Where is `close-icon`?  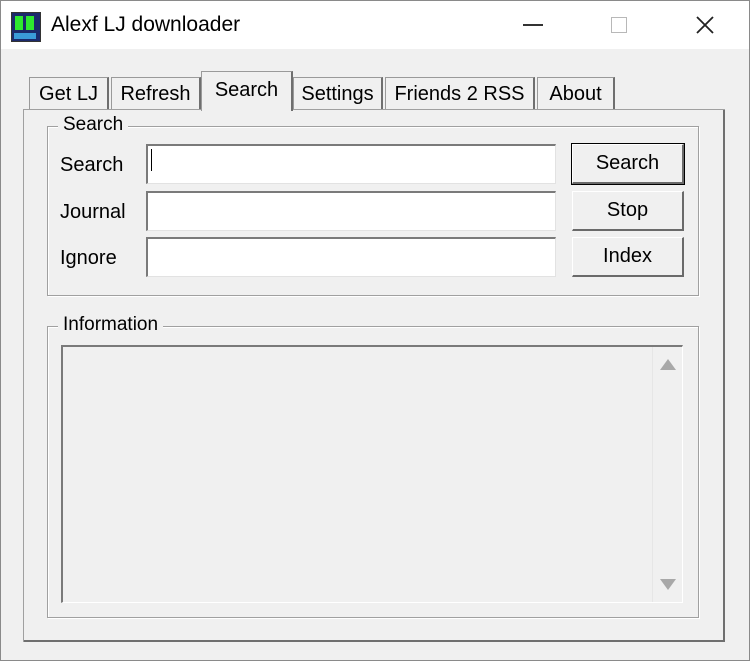 close-icon is located at coordinates (705, 25).